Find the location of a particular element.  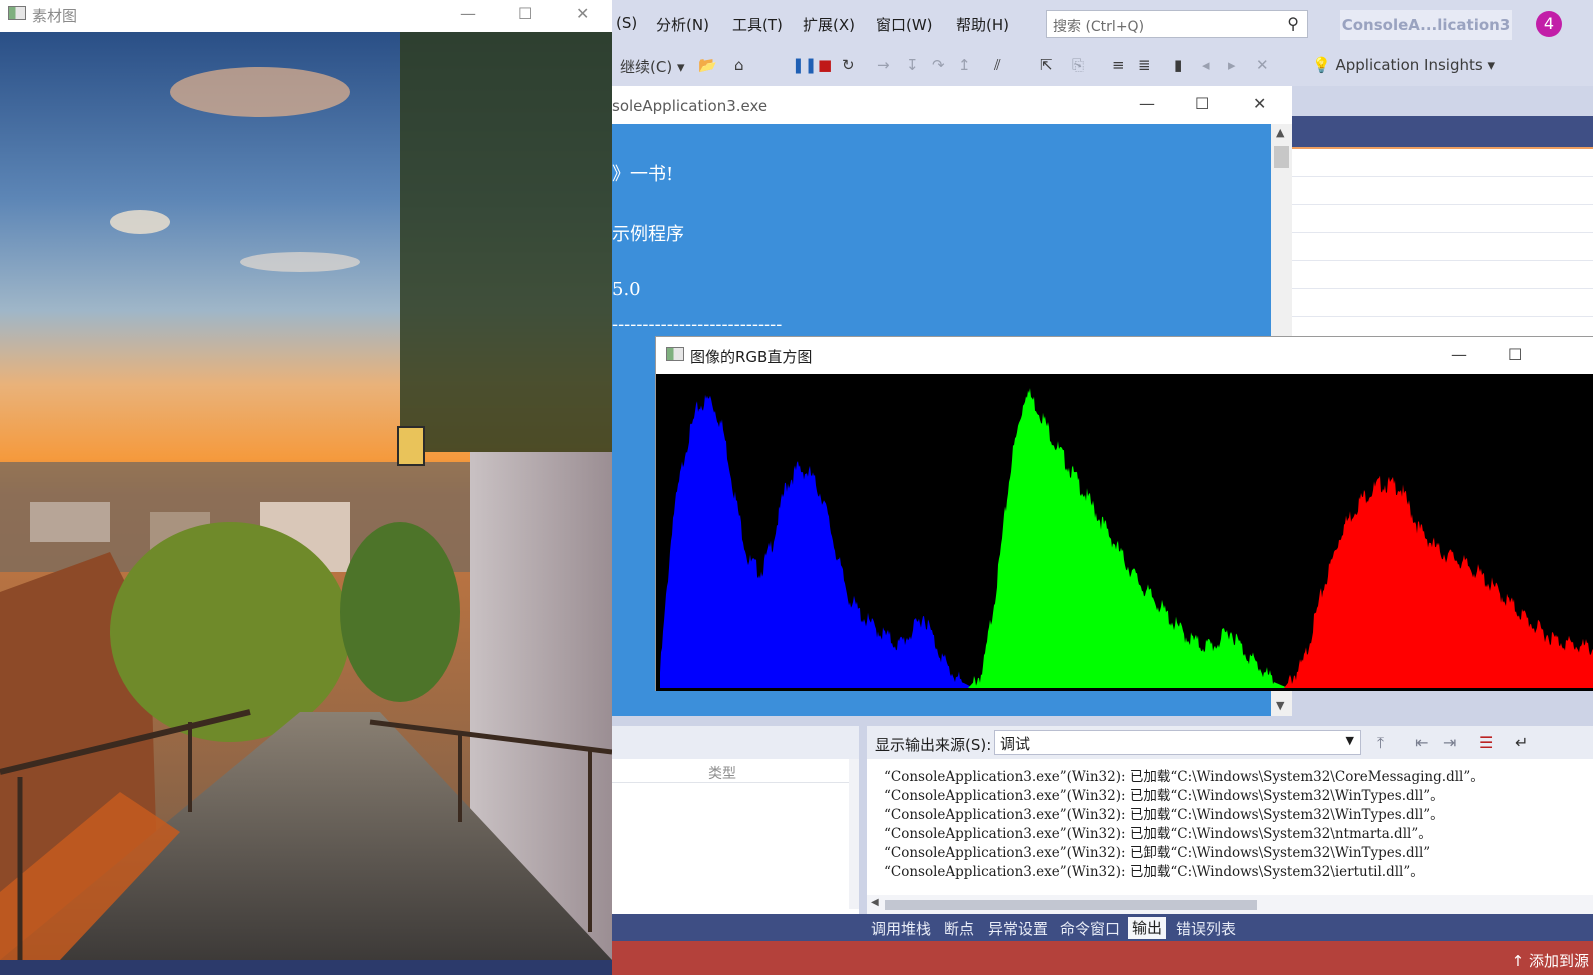

arrow-up-icon: ↑ is located at coordinates (1518, 961).